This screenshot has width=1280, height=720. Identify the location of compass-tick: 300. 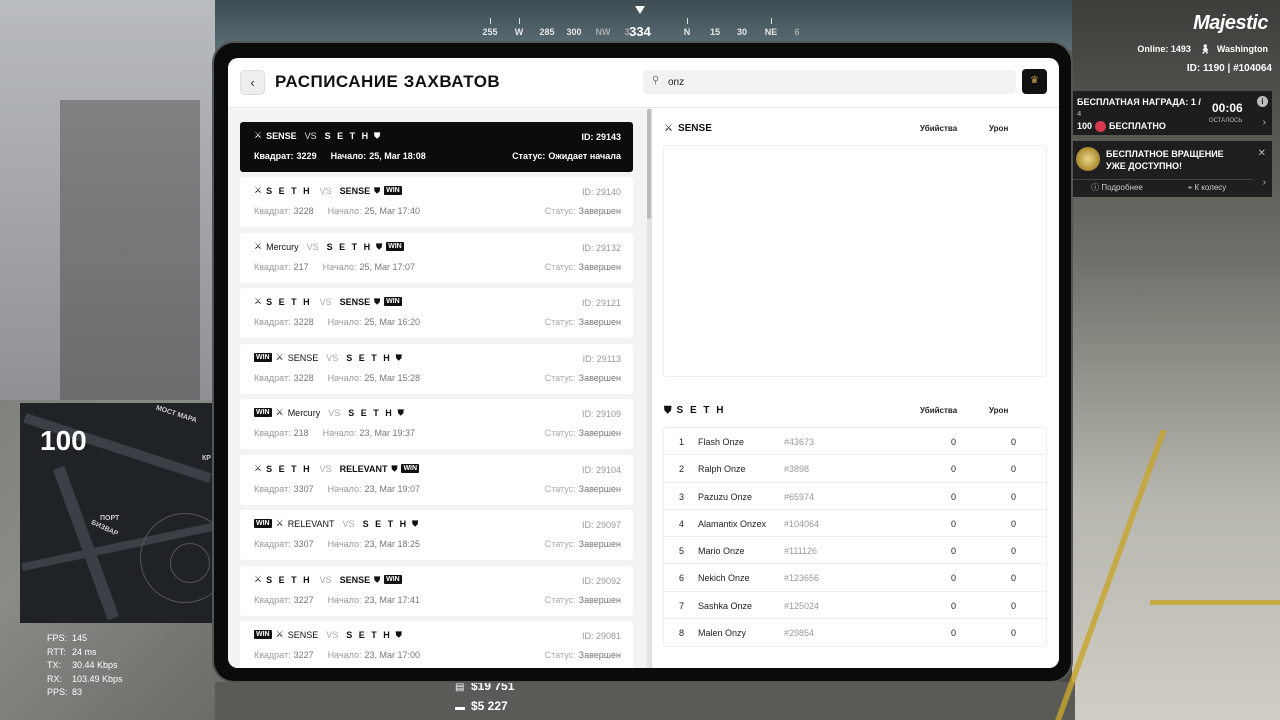
(574, 32).